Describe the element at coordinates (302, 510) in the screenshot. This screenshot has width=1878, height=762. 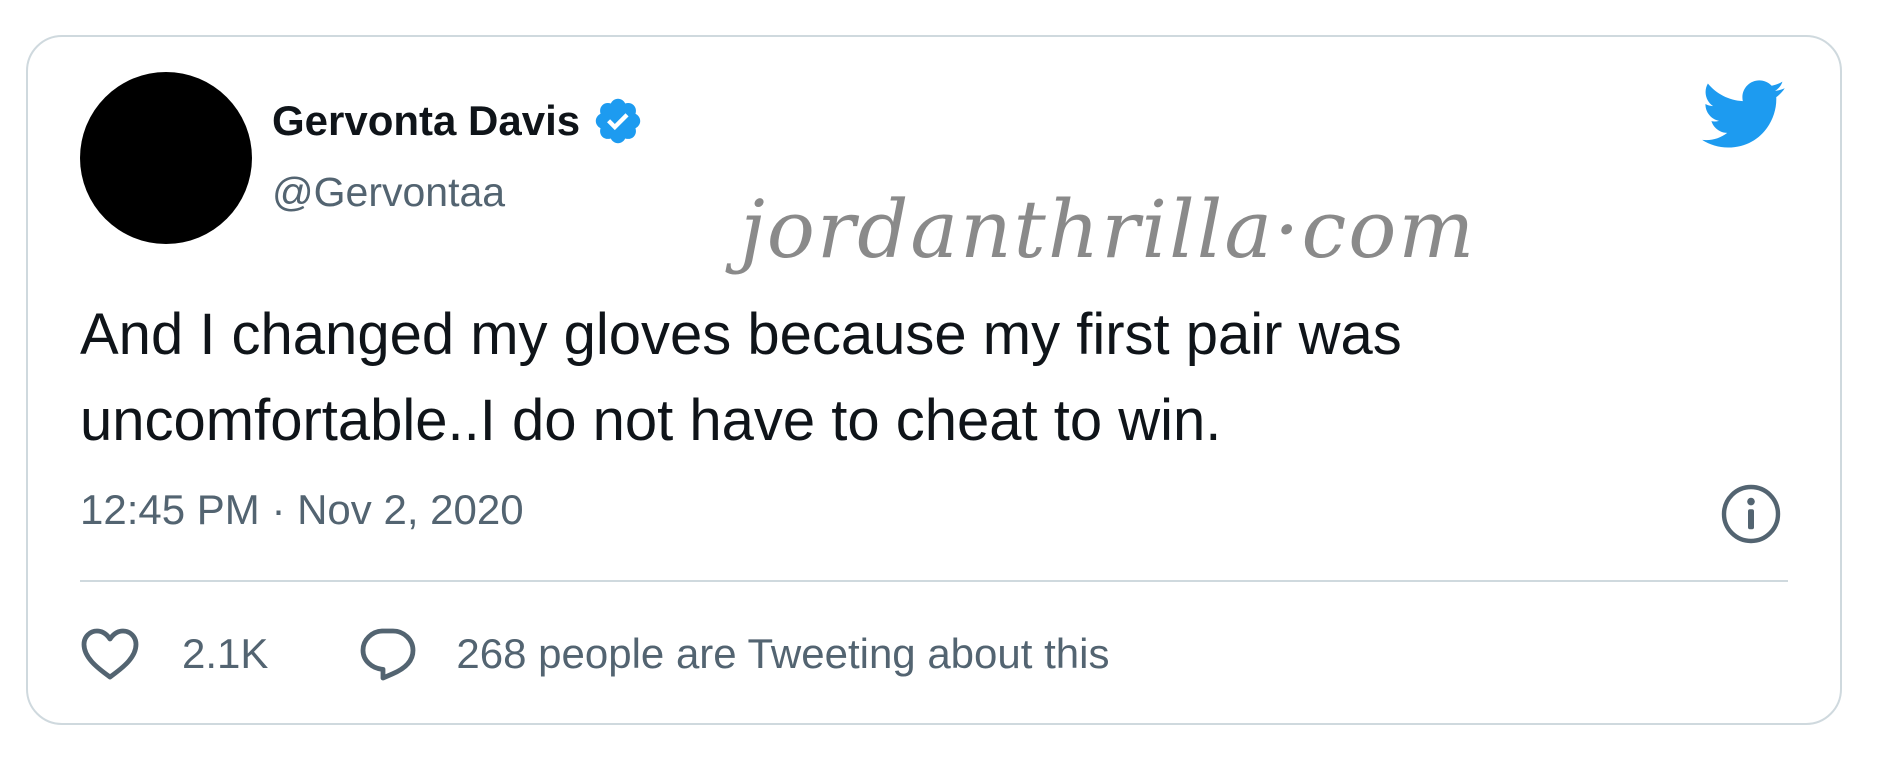
I see `tweet-timestamp: 12:45 PM · Nov 2, 2020` at that location.